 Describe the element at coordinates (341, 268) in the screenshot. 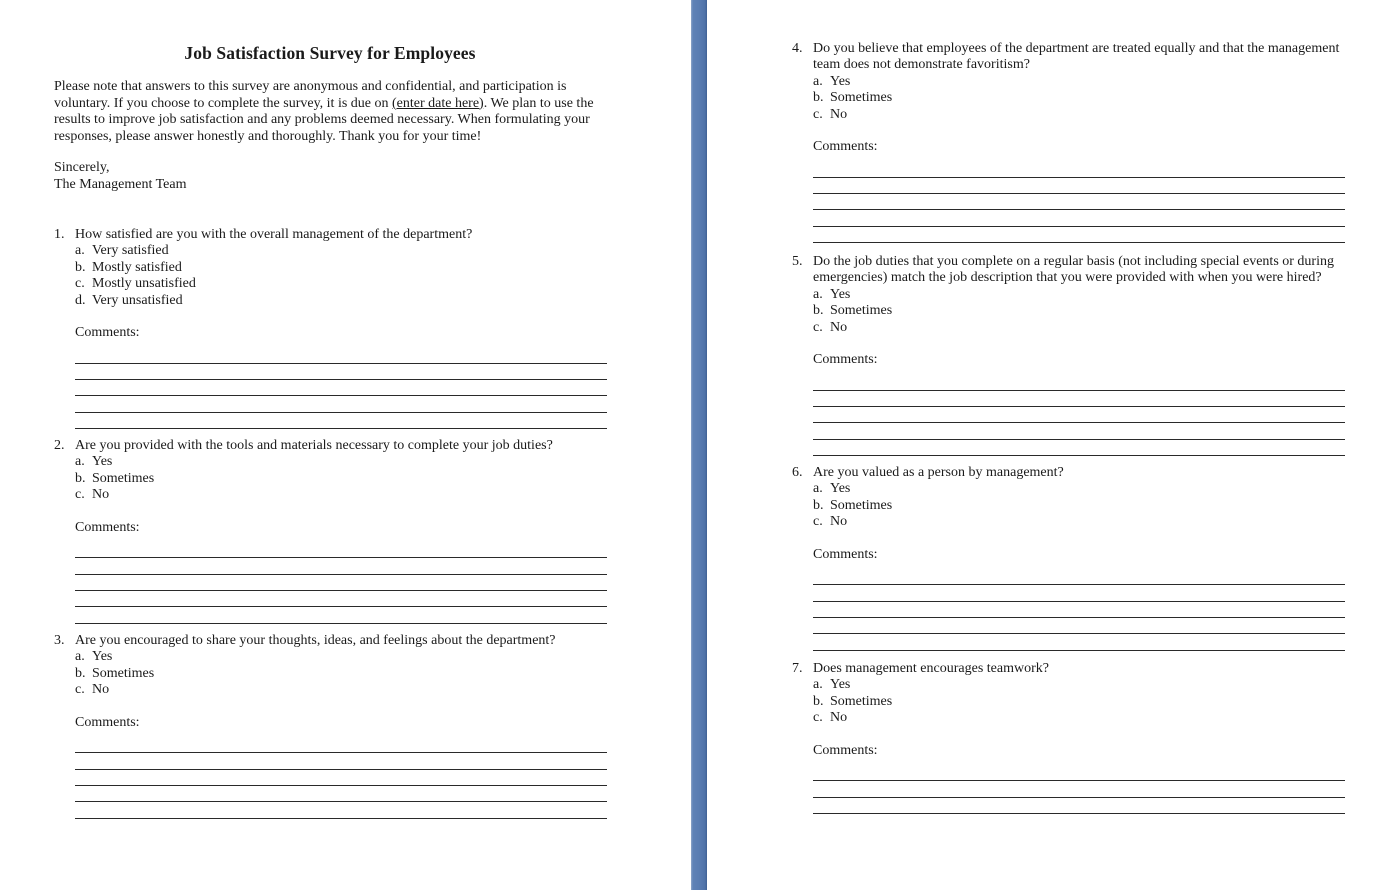

I see `answer-option: b. Mostly satisfied` at that location.